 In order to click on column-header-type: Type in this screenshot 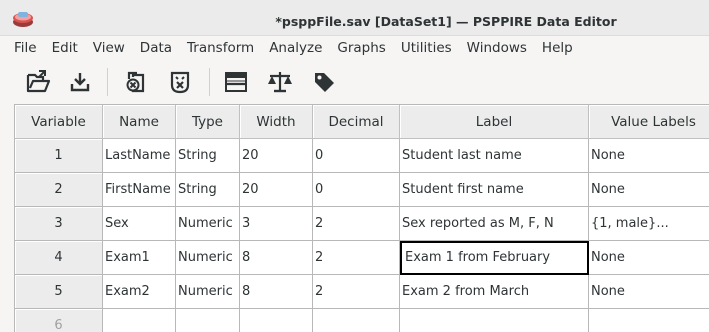, I will do `click(208, 122)`.